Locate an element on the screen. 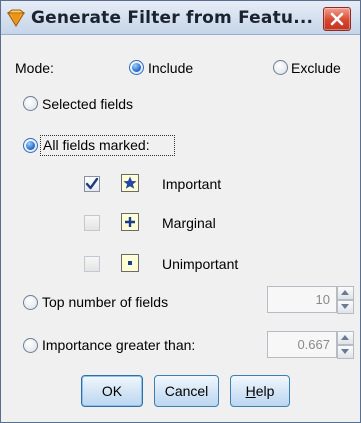 This screenshot has height=423, width=361. importance-value: 0.667 is located at coordinates (313, 344).